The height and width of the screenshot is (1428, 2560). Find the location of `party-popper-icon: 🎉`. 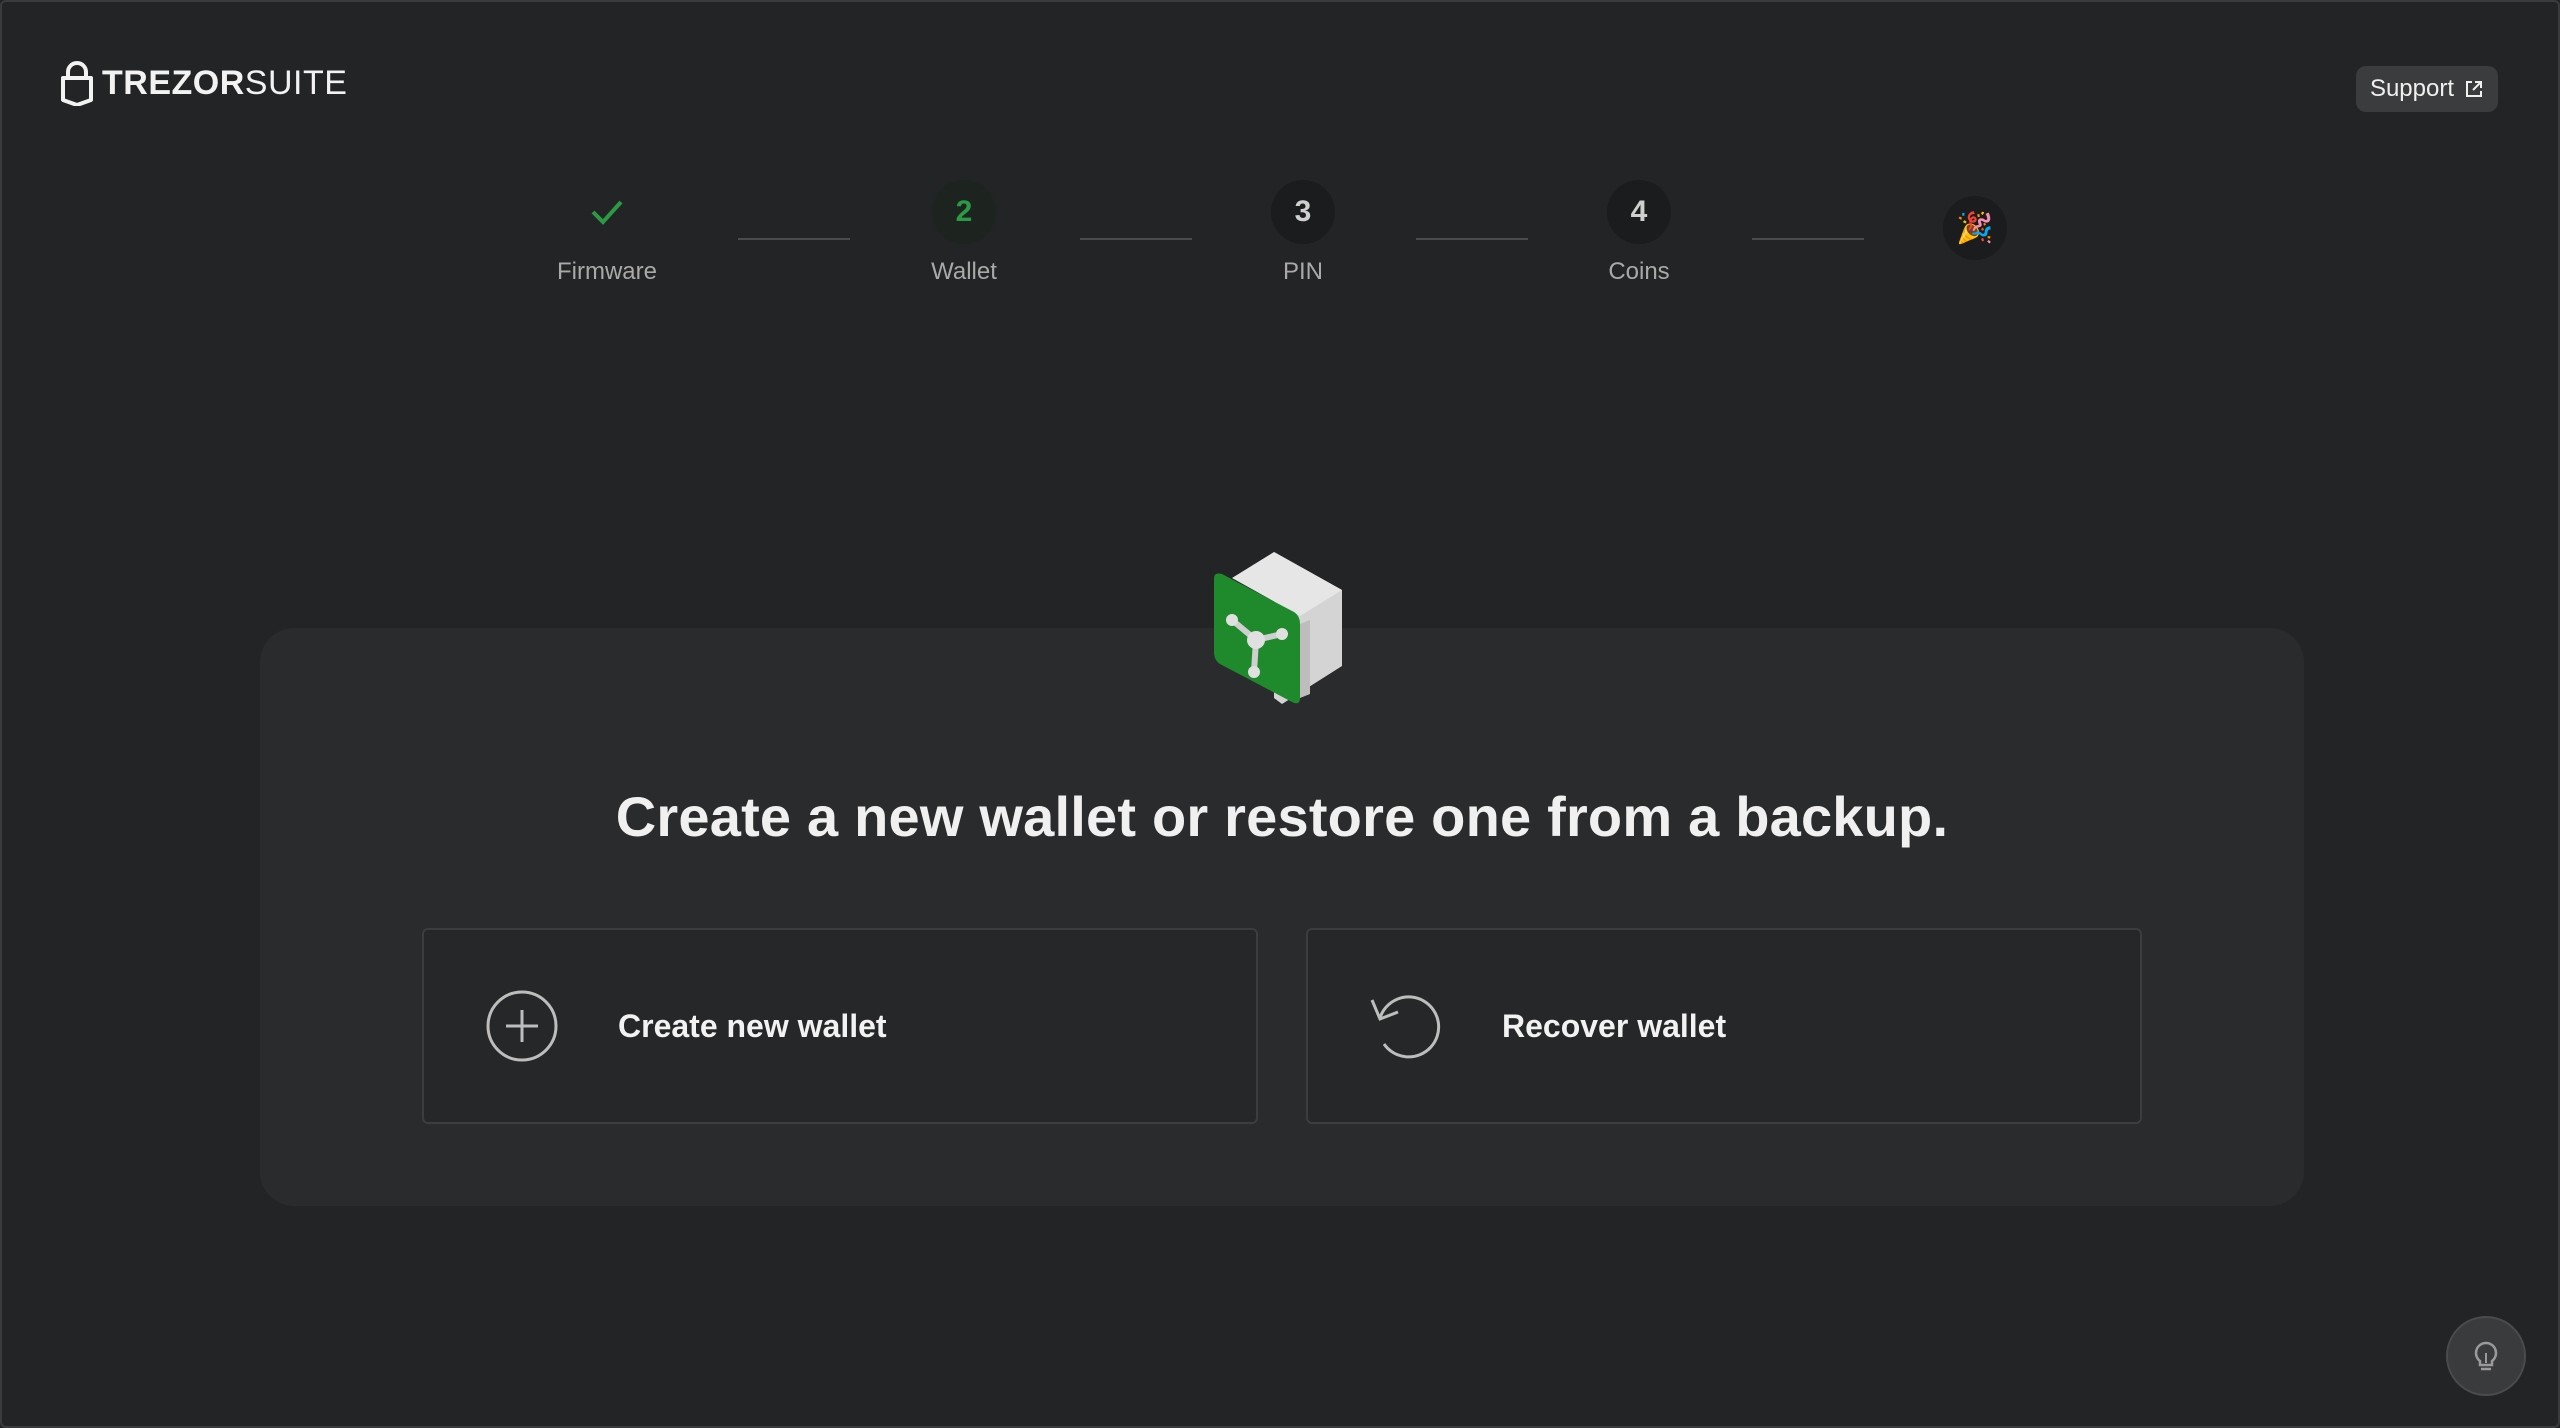

party-popper-icon: 🎉 is located at coordinates (1975, 228).